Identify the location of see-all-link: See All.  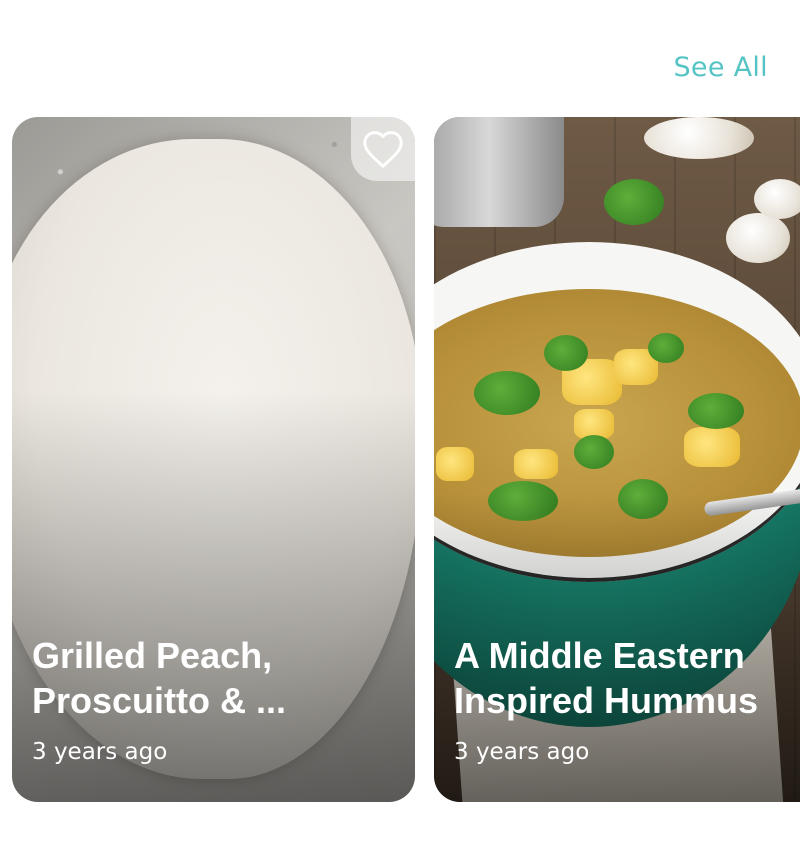
(720, 67).